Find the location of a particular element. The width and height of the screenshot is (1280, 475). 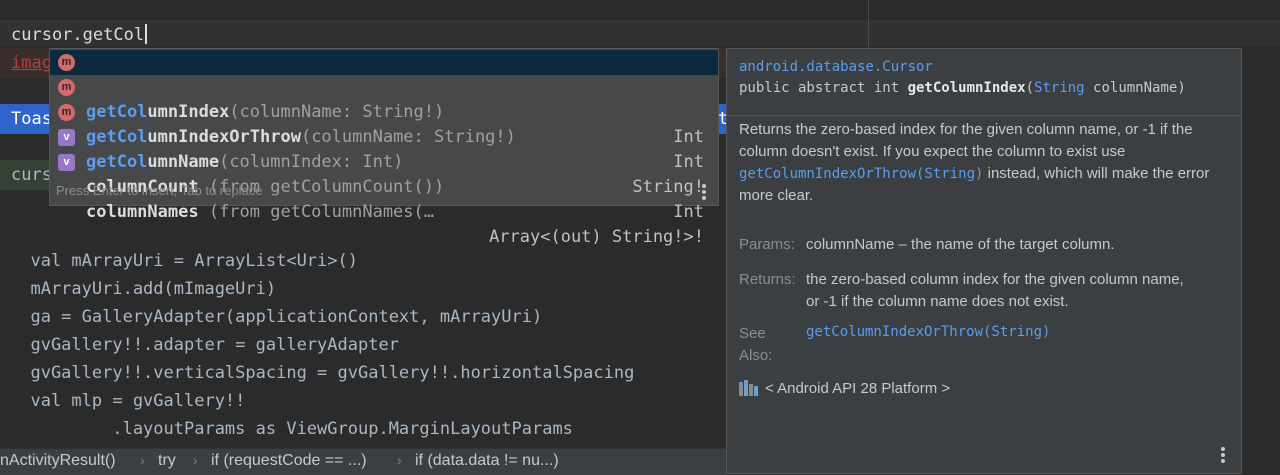

params-label: Params: is located at coordinates (767, 245).